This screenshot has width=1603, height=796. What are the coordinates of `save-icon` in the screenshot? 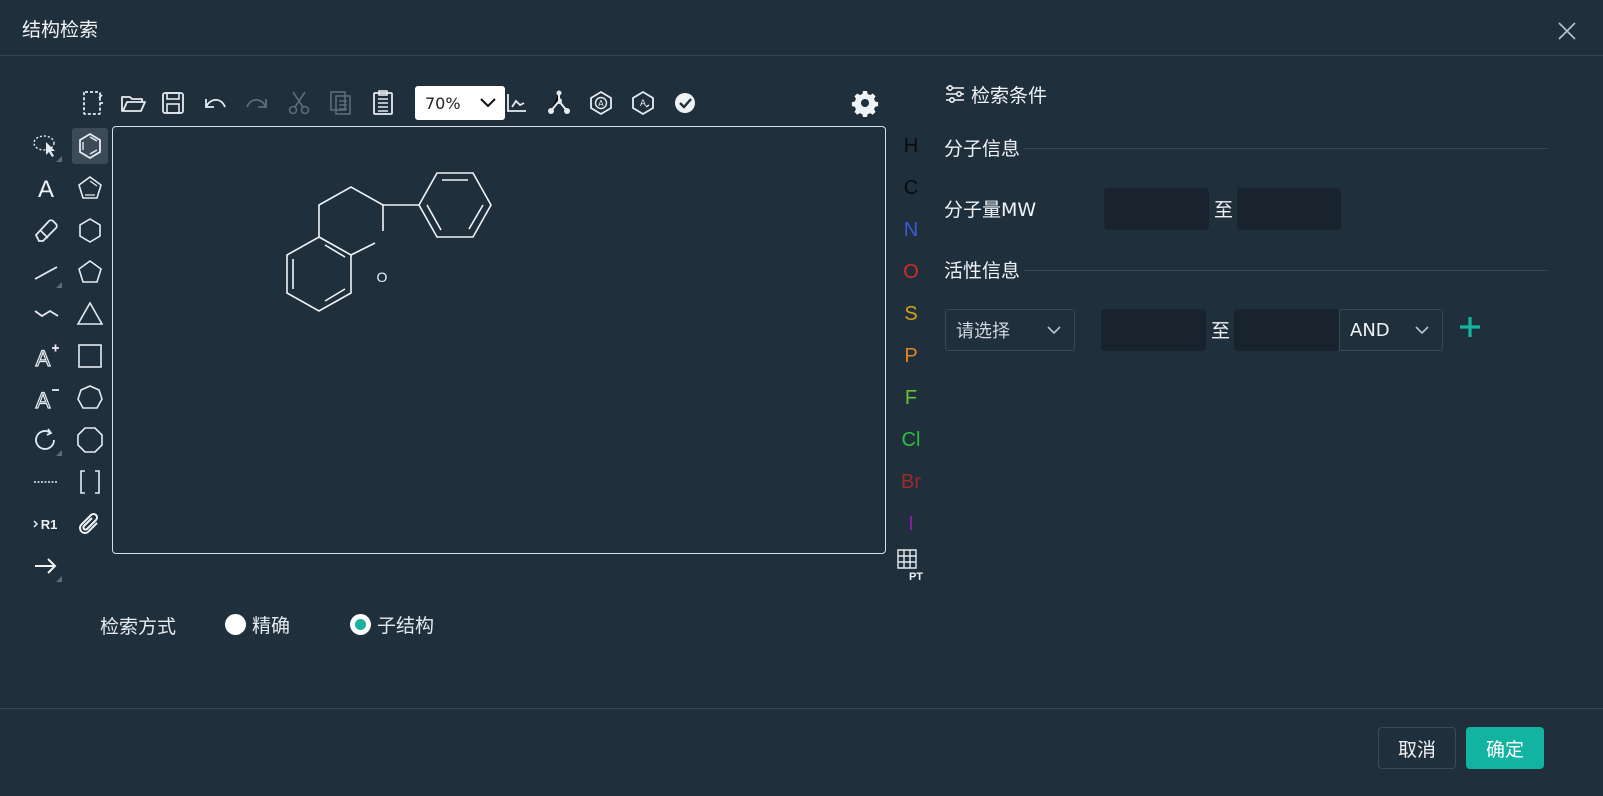 It's located at (173, 103).